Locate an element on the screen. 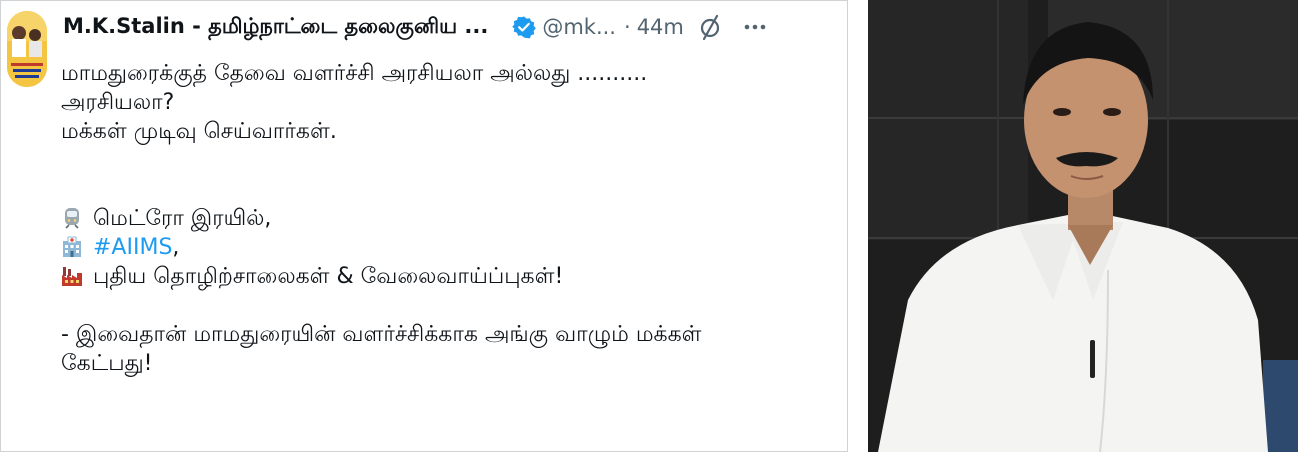 The image size is (1298, 454). list-item-text: மெட்ரோ இரயில், is located at coordinates (182, 218).